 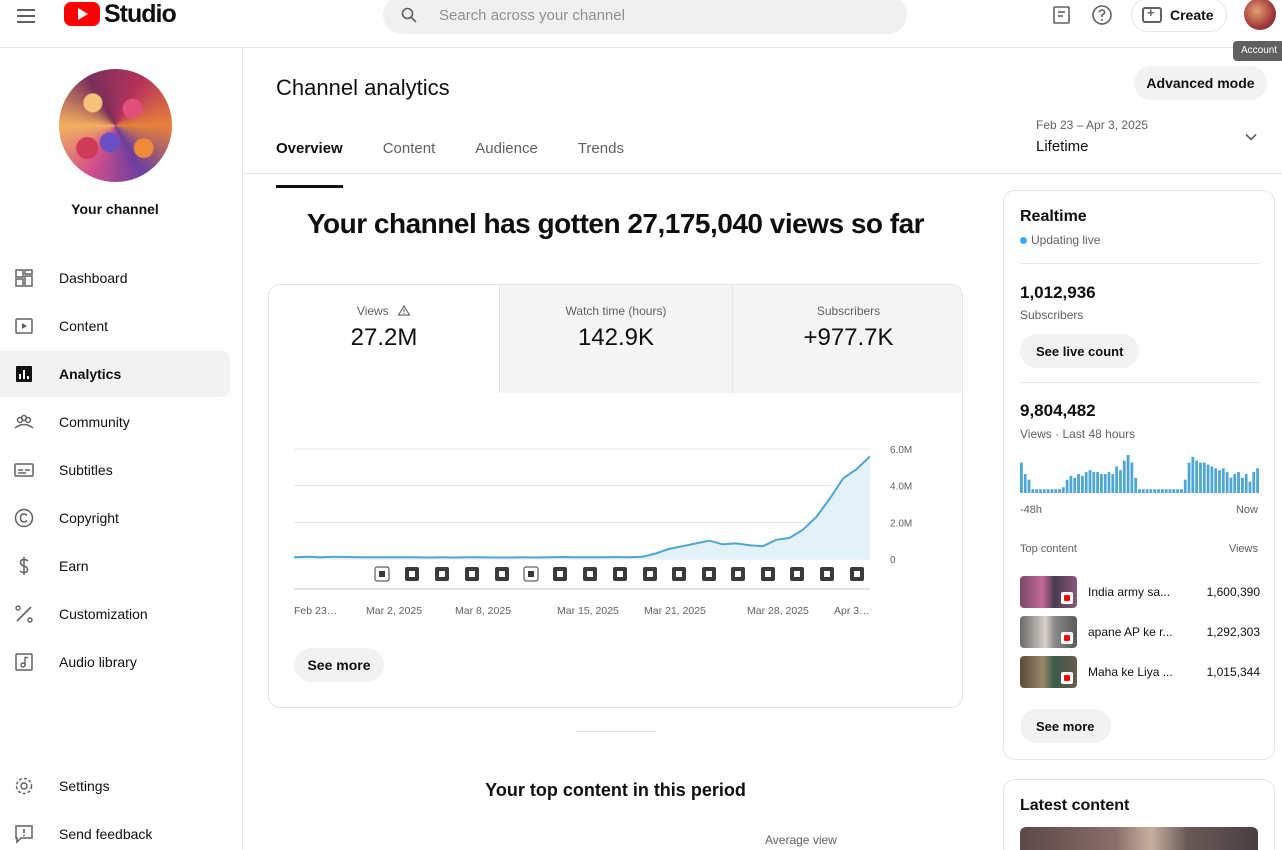 What do you see at coordinates (901, 487) in the screenshot?
I see `y-tick-label: 4.0M` at bounding box center [901, 487].